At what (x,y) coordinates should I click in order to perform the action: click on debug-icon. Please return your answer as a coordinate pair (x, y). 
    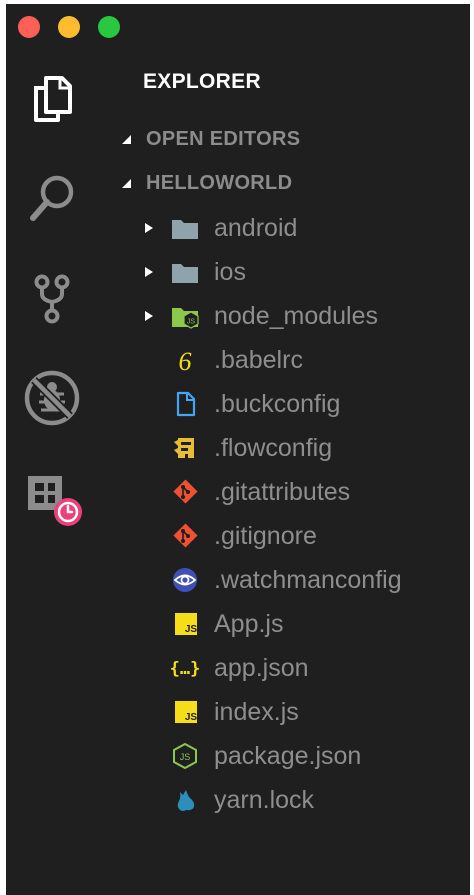
    Looking at the image, I should click on (52, 398).